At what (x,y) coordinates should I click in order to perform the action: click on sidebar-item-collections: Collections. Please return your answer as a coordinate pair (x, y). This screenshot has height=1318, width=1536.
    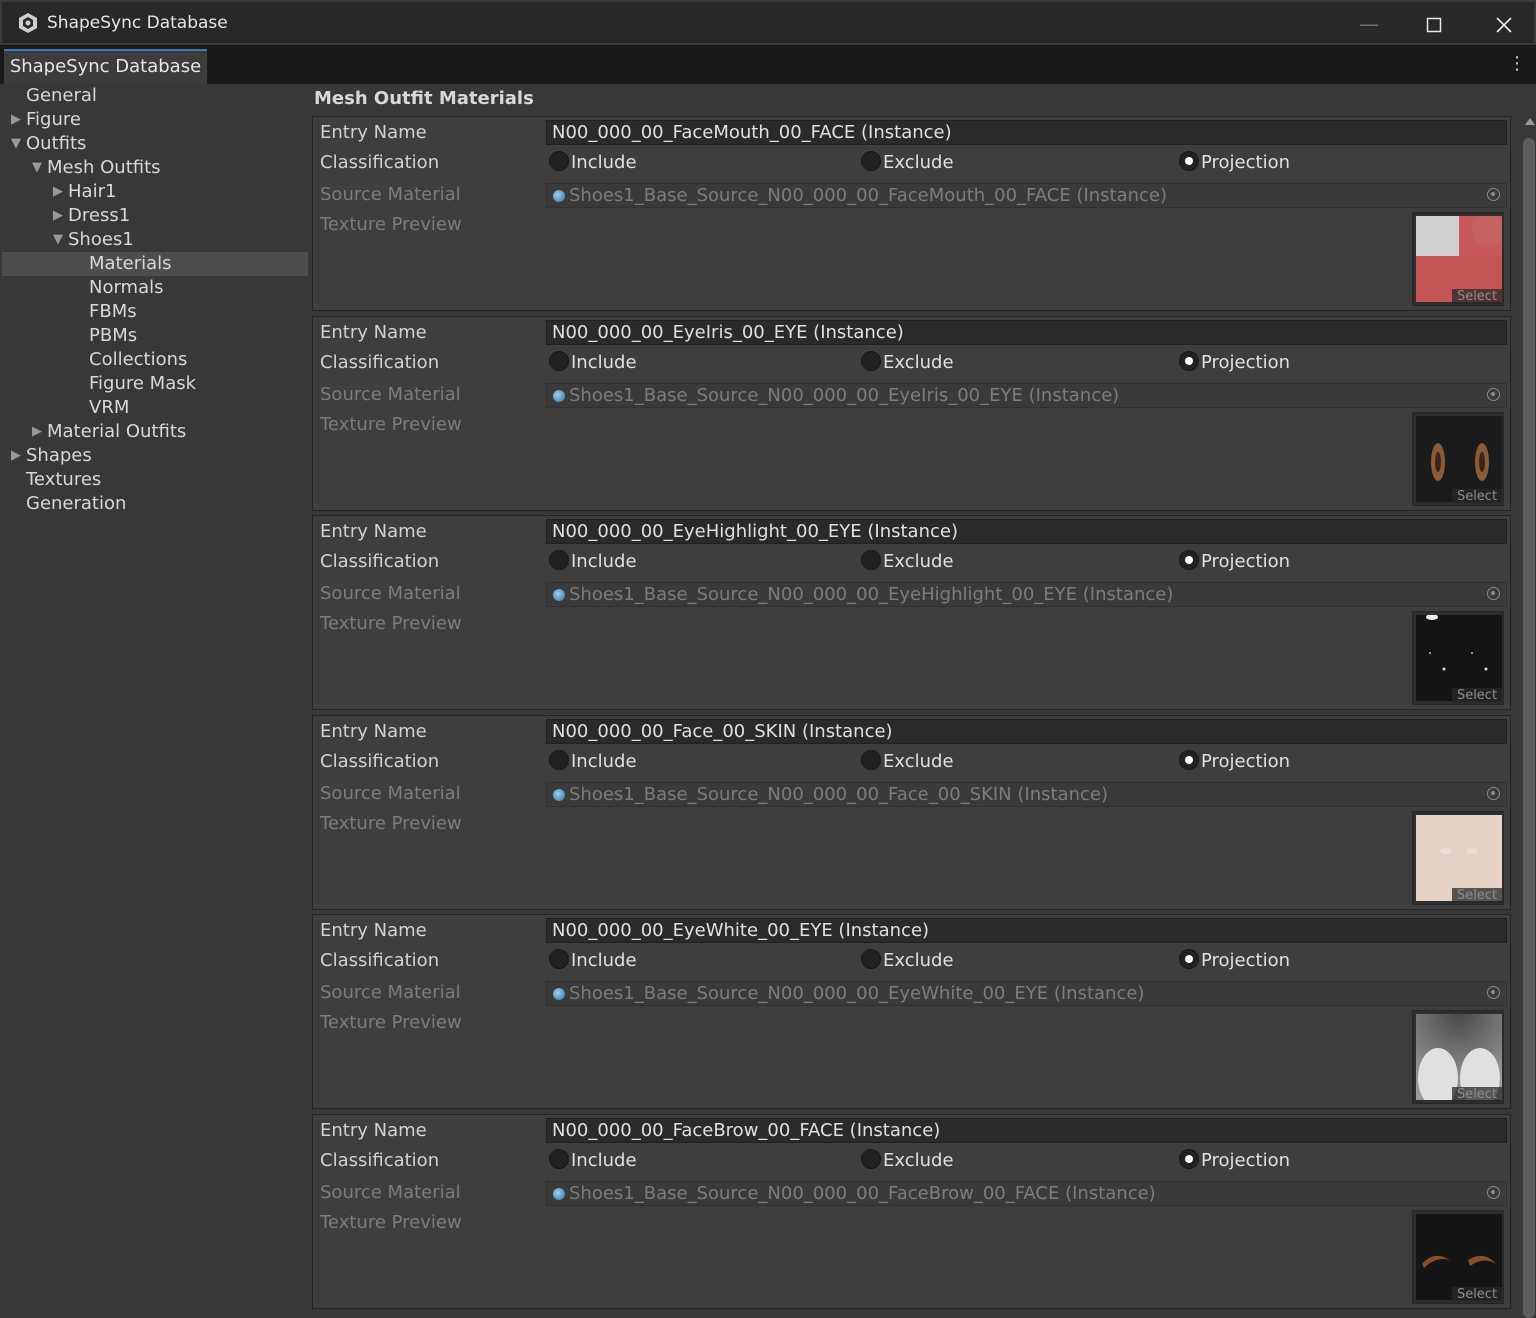
    Looking at the image, I should click on (155, 360).